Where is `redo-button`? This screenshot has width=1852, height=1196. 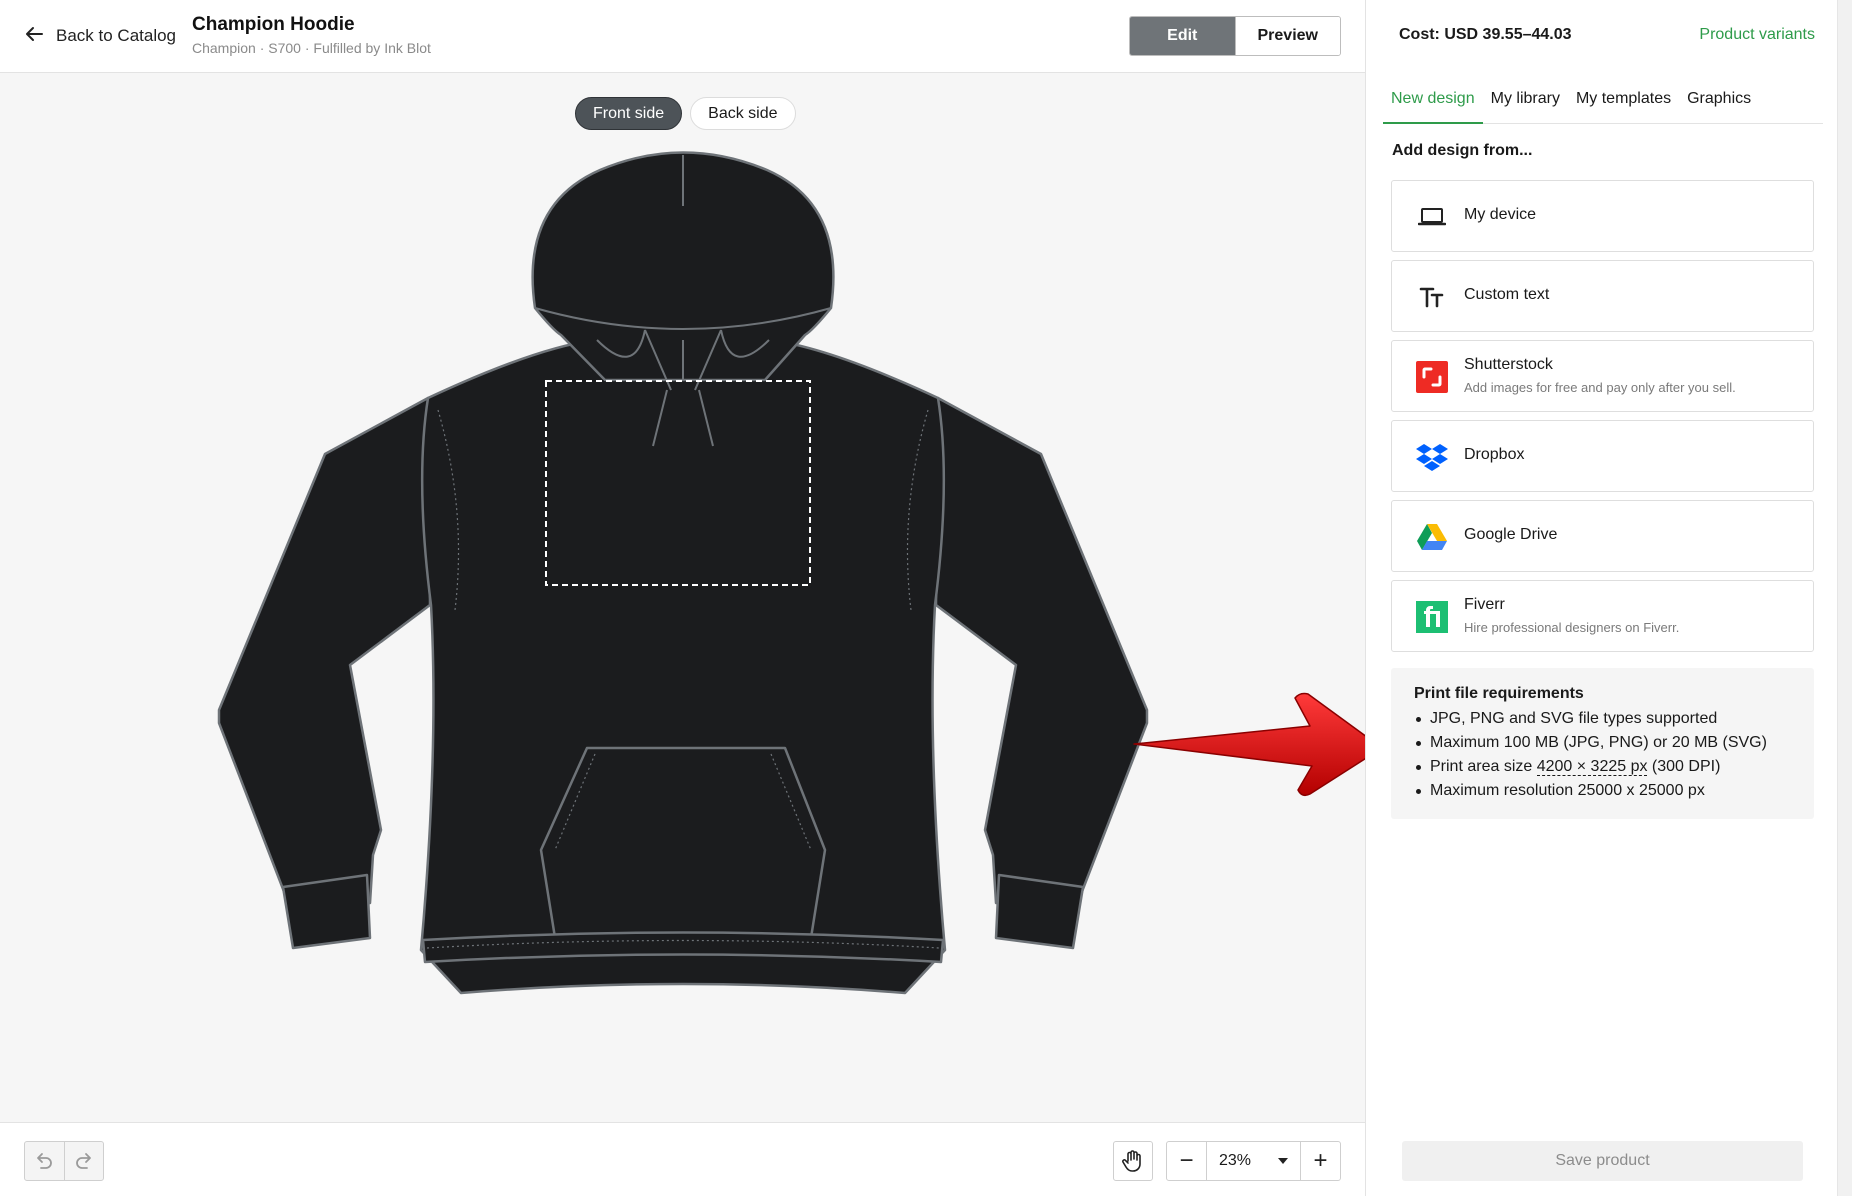 redo-button is located at coordinates (83, 1161).